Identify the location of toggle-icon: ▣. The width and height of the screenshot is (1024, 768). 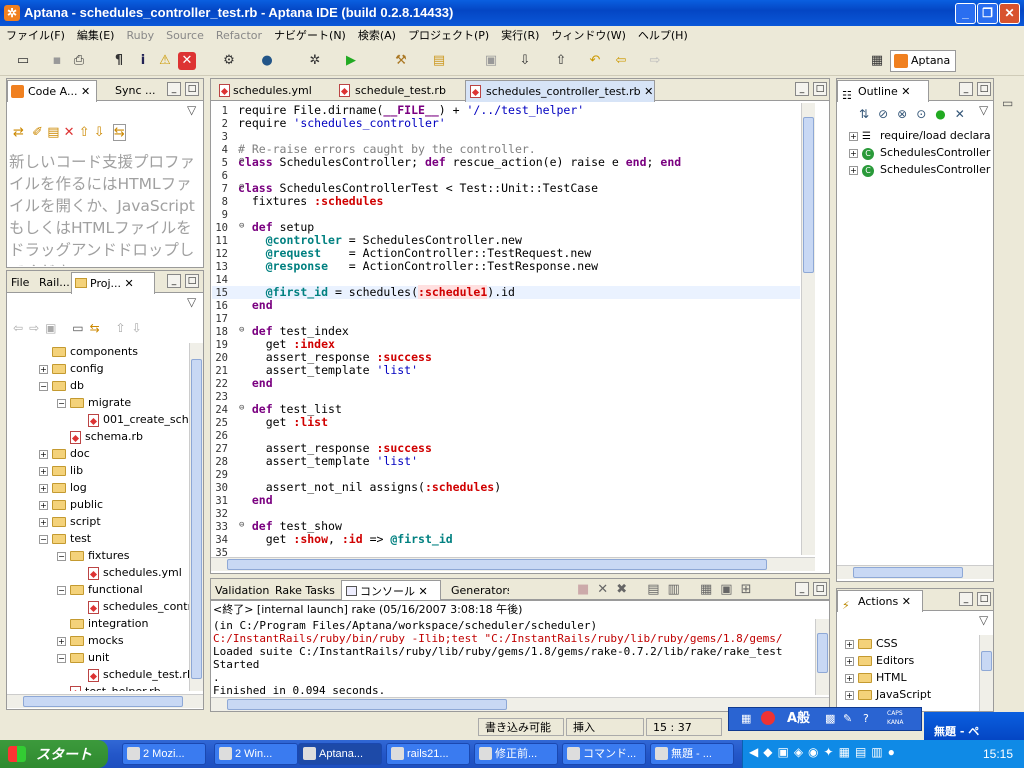
(491, 61).